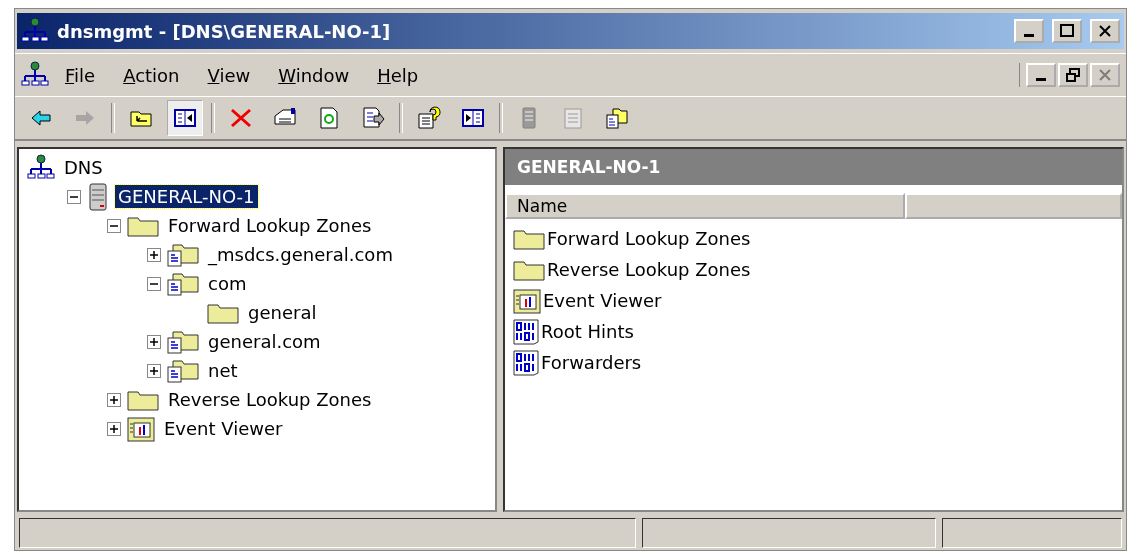 This screenshot has height=551, width=1127. I want to click on column-header: Name, so click(705, 206).